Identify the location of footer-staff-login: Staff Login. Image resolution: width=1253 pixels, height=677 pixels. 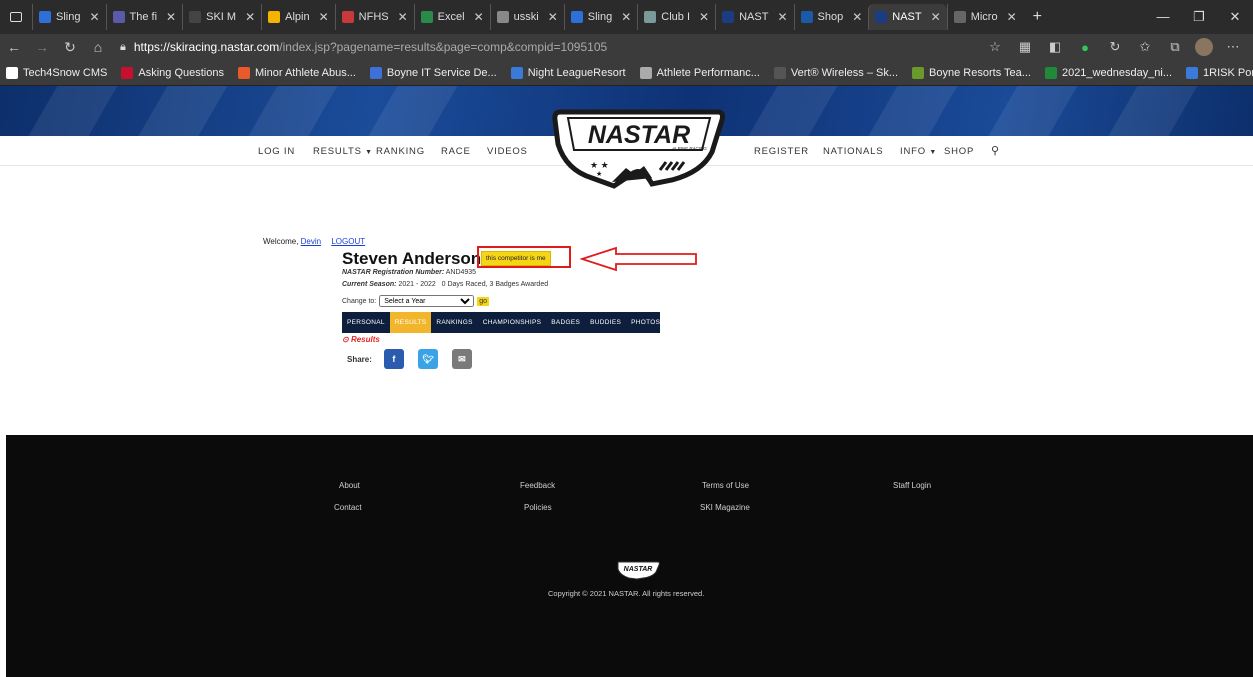
(912, 485).